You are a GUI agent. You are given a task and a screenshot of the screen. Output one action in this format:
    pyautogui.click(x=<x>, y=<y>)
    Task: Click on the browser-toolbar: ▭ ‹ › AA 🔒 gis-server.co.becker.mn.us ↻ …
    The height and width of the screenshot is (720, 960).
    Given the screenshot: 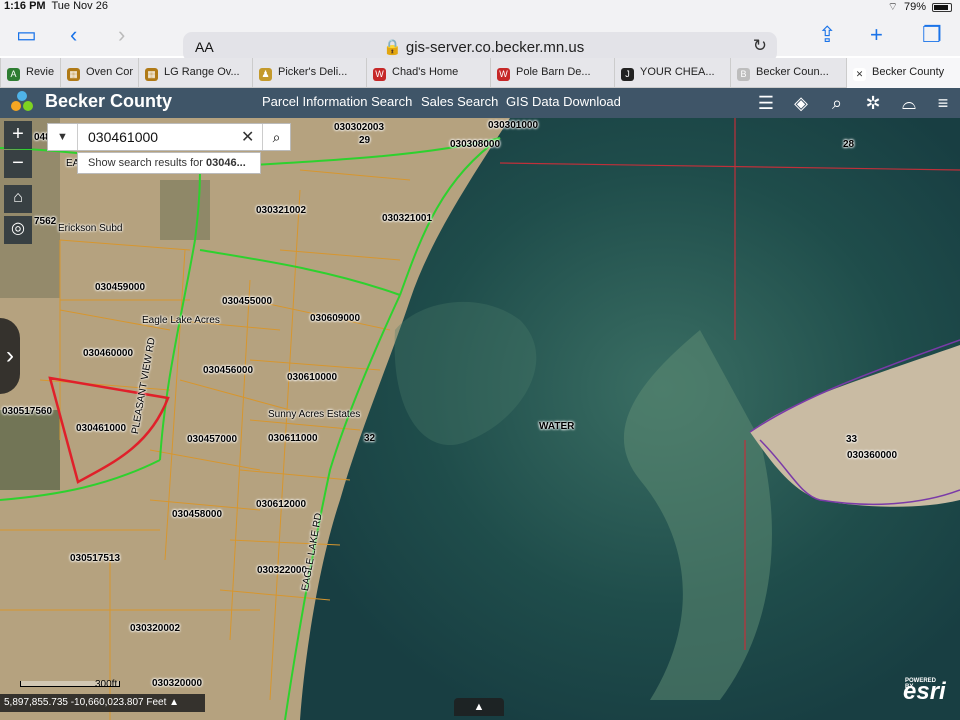 What is the action you would take?
    pyautogui.click(x=480, y=38)
    